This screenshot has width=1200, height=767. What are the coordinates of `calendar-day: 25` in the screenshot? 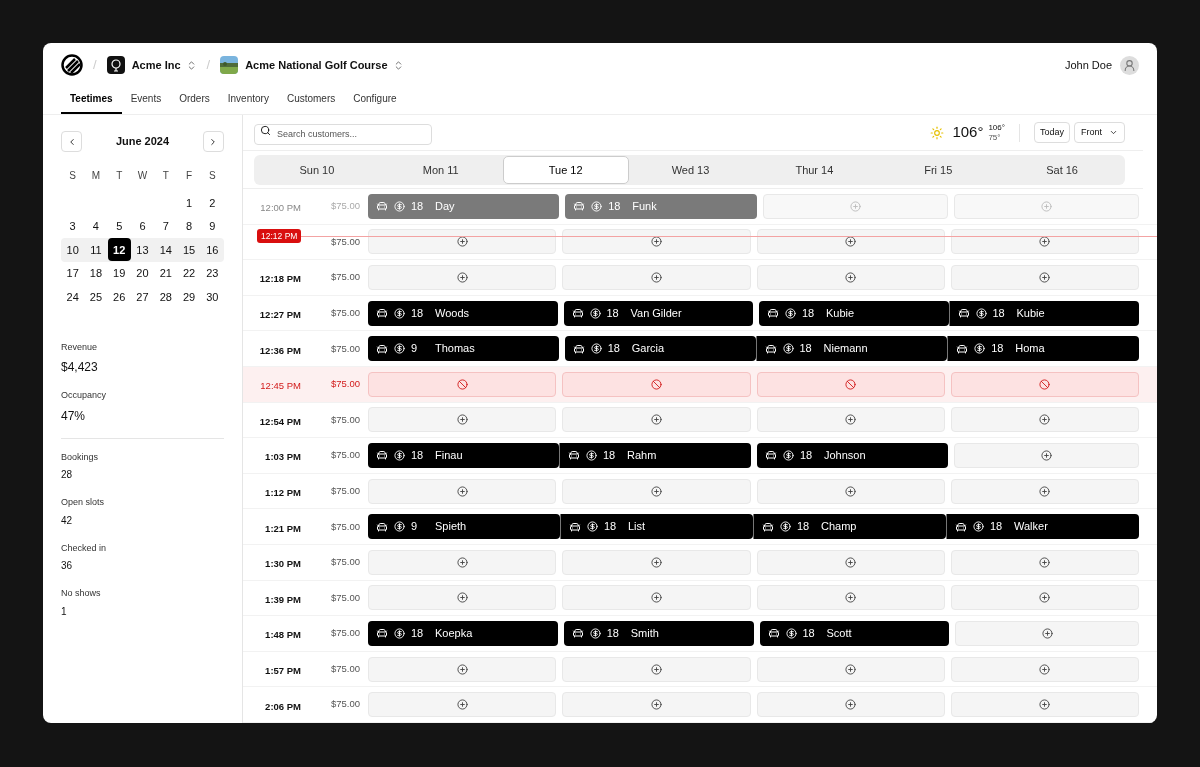 It's located at (96, 297).